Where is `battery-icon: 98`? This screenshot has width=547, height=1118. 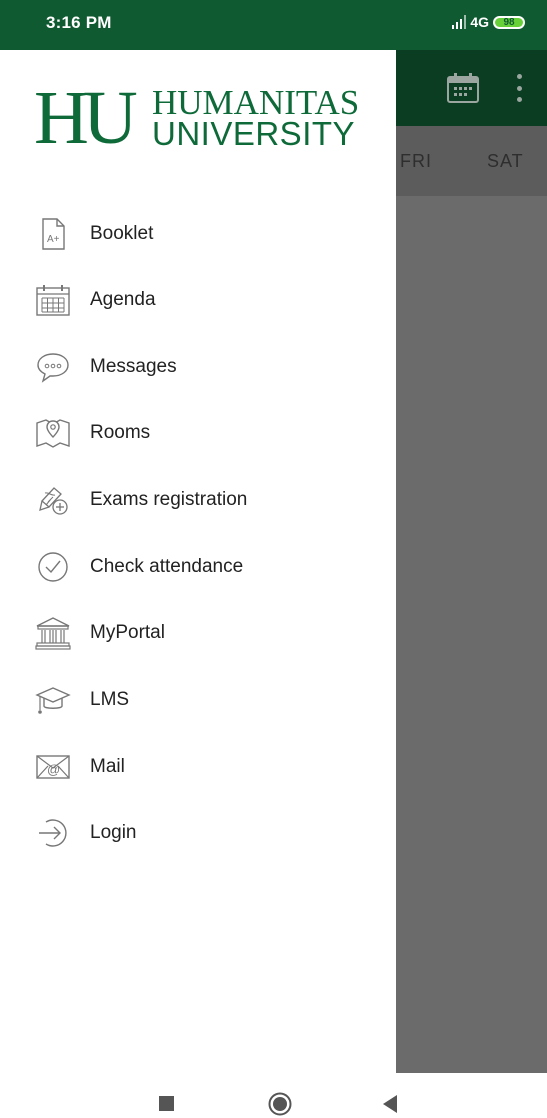 battery-icon: 98 is located at coordinates (509, 22).